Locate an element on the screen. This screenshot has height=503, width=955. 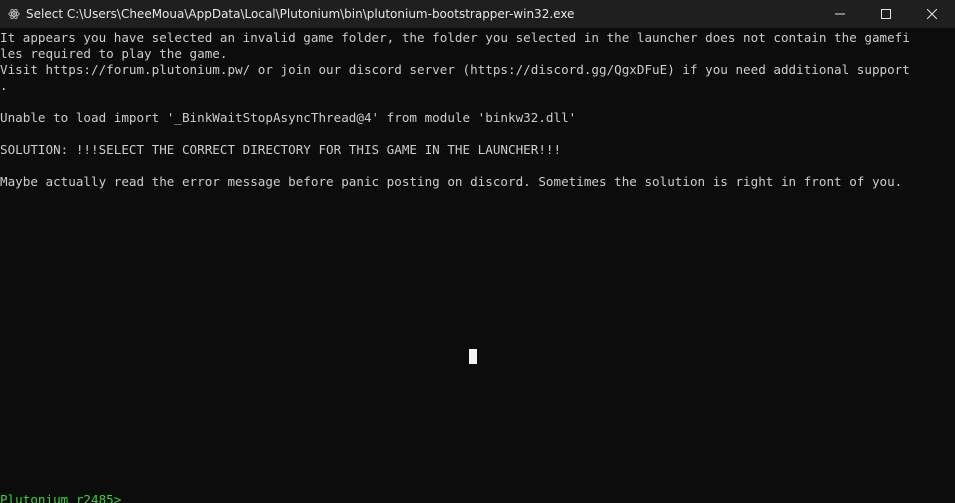
maximize-icon is located at coordinates (886, 14).